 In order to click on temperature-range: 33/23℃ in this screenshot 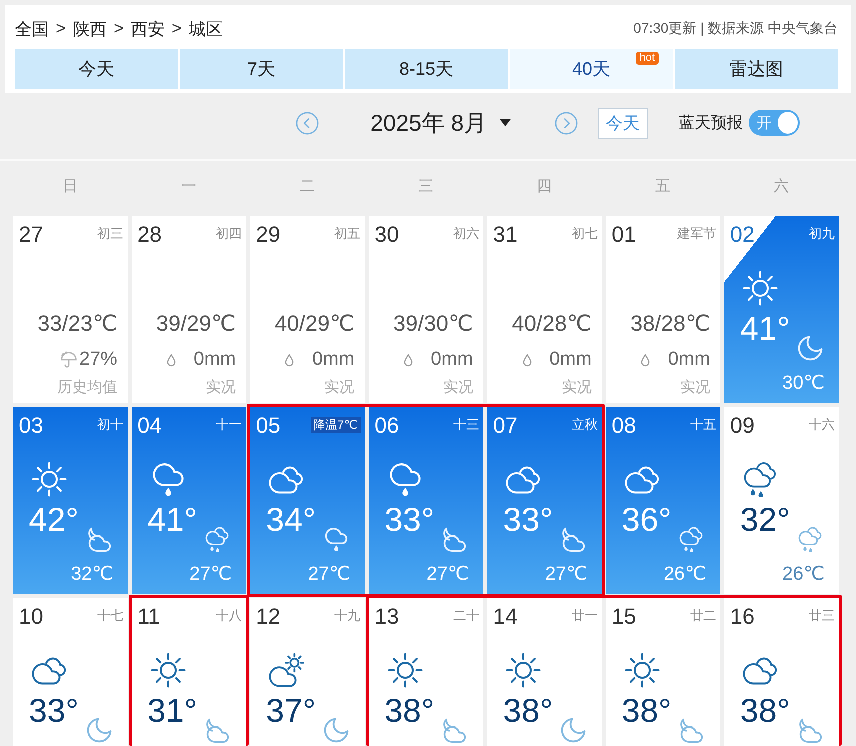, I will do `click(78, 324)`.